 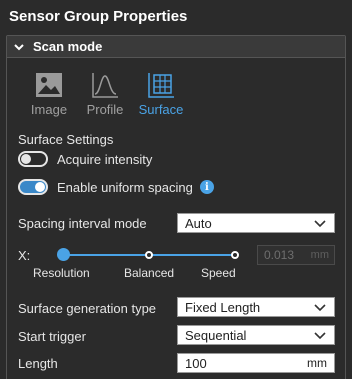 What do you see at coordinates (279, 255) in the screenshot?
I see `spacing-value: 0.013` at bounding box center [279, 255].